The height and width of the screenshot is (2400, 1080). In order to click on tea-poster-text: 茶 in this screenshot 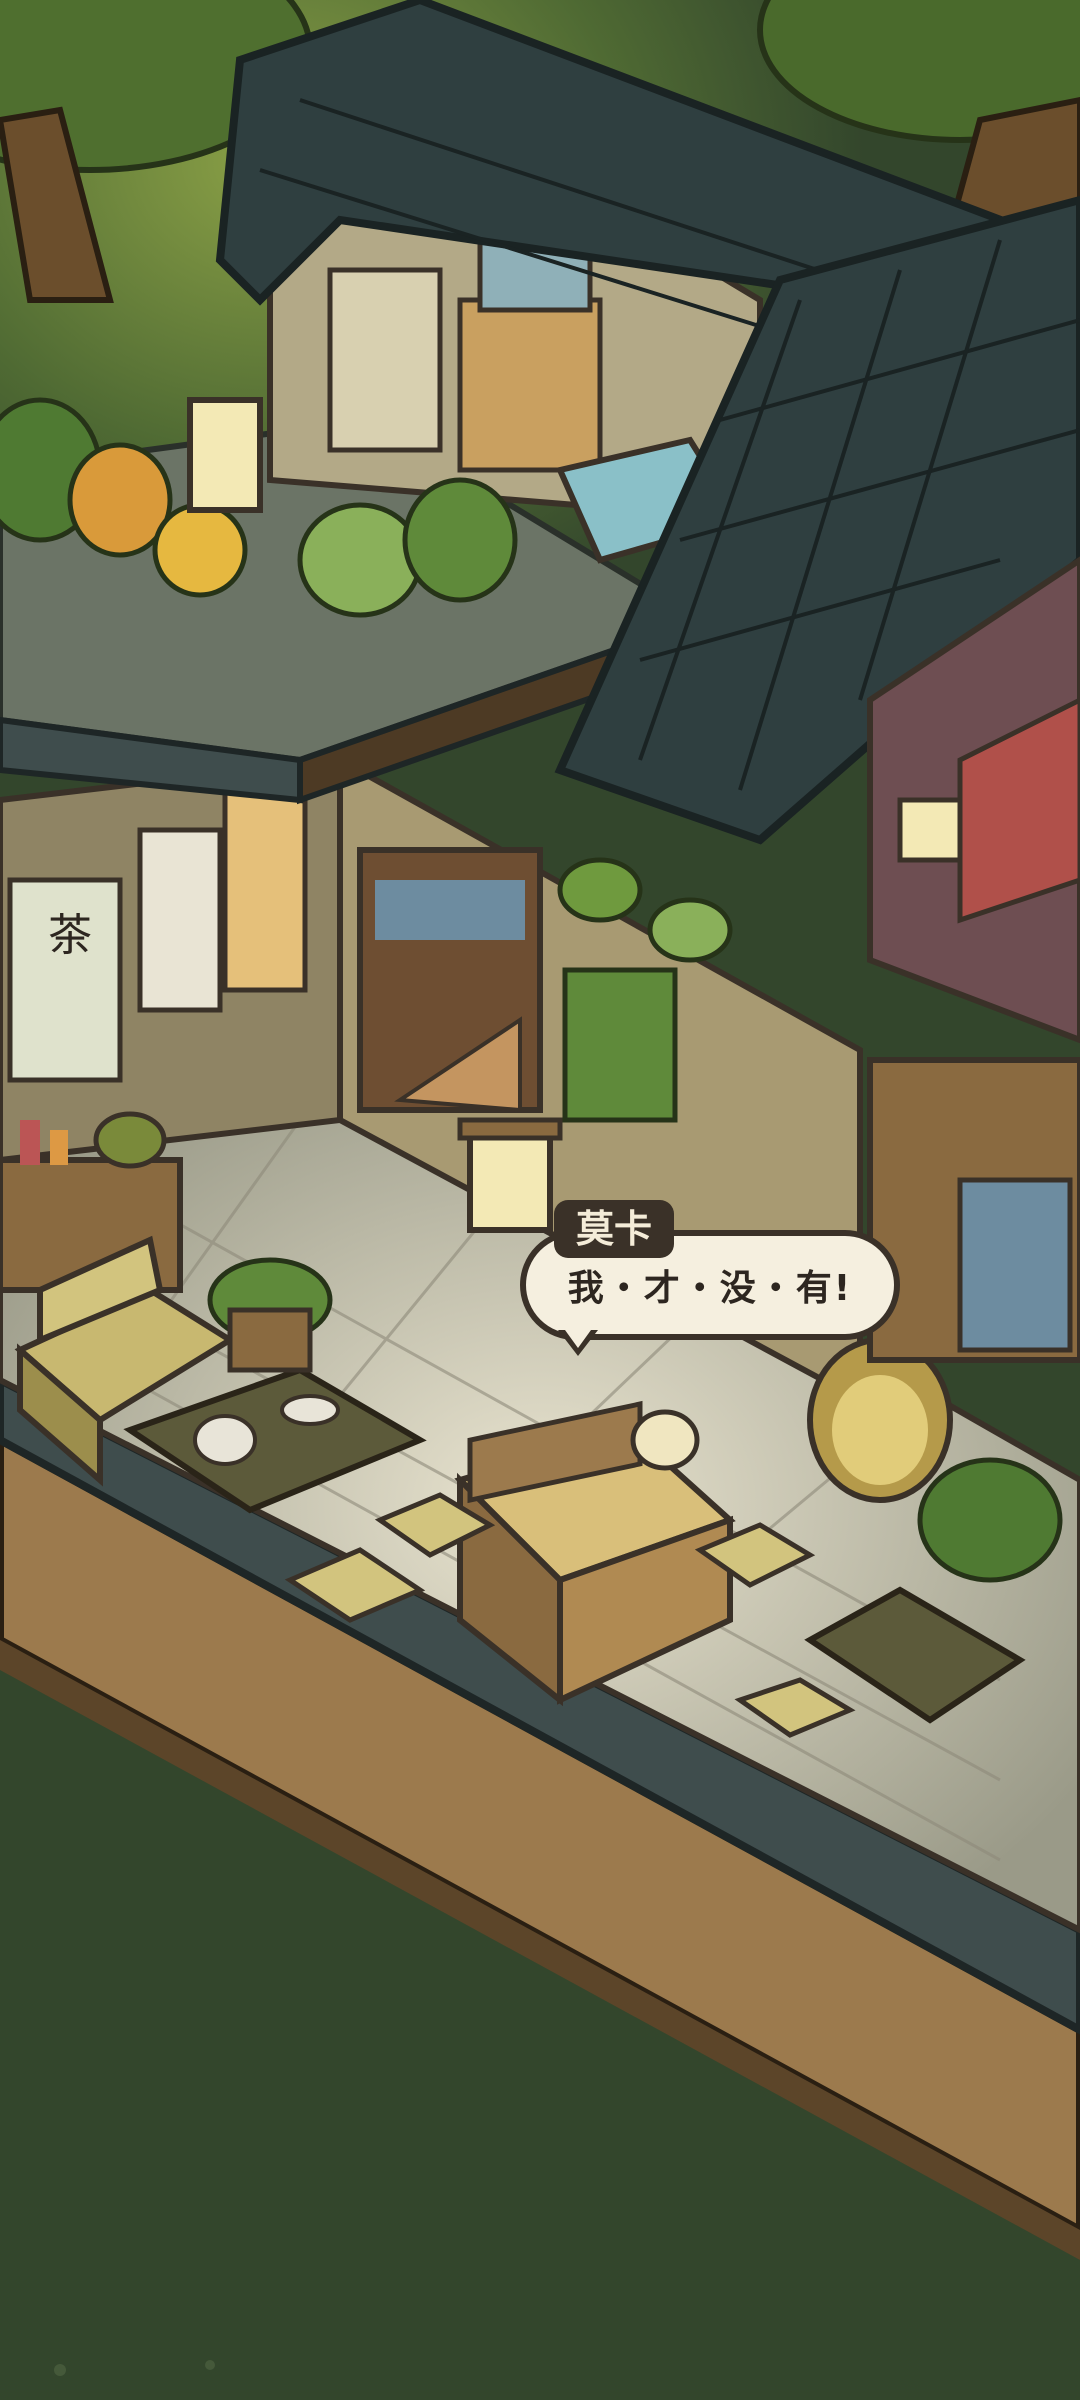, I will do `click(70, 935)`.